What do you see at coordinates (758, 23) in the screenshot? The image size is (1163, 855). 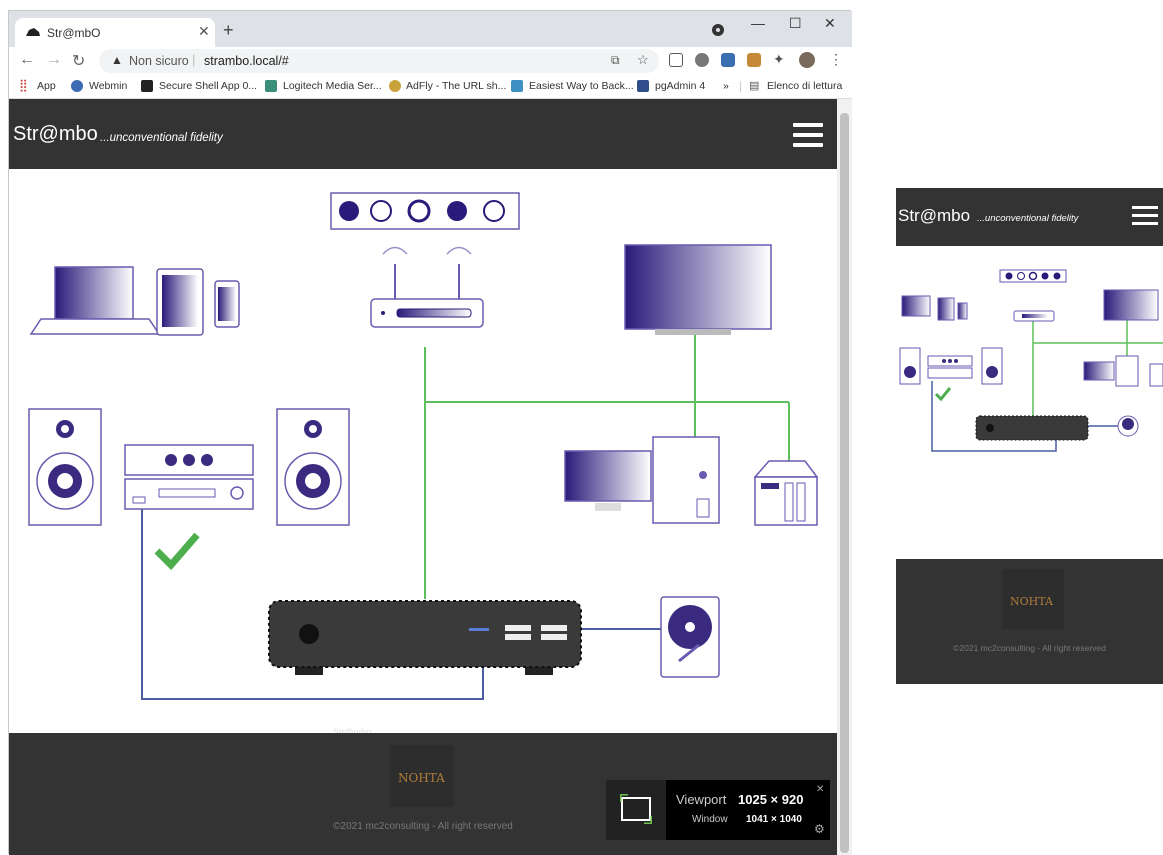 I see `minimize-button: —` at bounding box center [758, 23].